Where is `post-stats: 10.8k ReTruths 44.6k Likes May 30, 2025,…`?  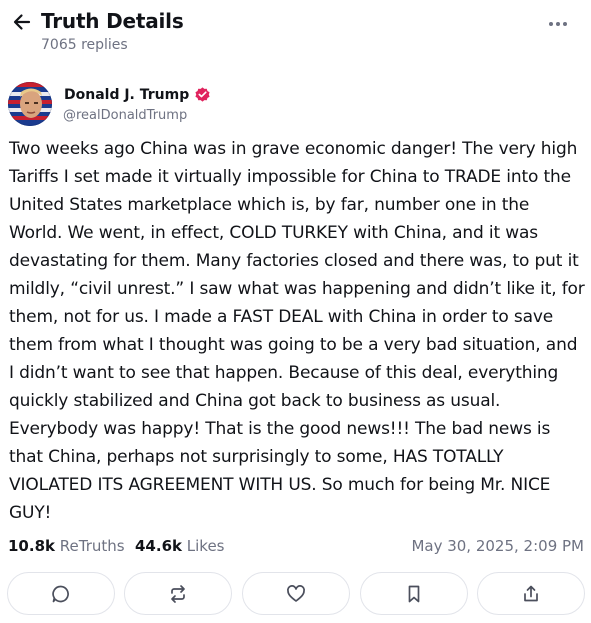
post-stats: 10.8k ReTruths 44.6k Likes May 30, 2025,… is located at coordinates (296, 547).